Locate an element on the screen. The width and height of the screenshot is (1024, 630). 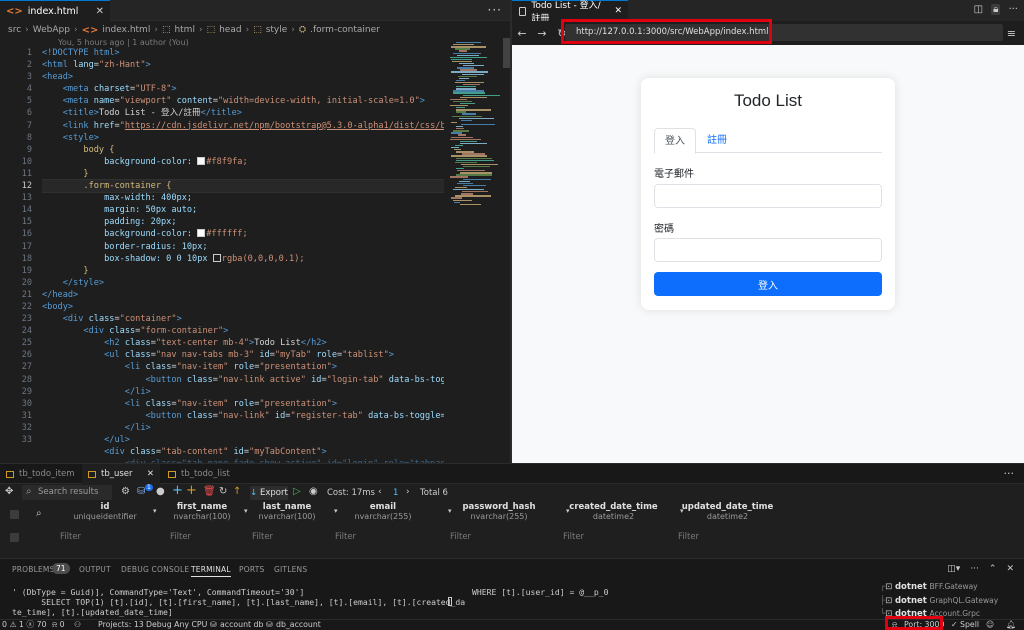
column-header: password_hash nvarchar(255) is located at coordinates (499, 511).